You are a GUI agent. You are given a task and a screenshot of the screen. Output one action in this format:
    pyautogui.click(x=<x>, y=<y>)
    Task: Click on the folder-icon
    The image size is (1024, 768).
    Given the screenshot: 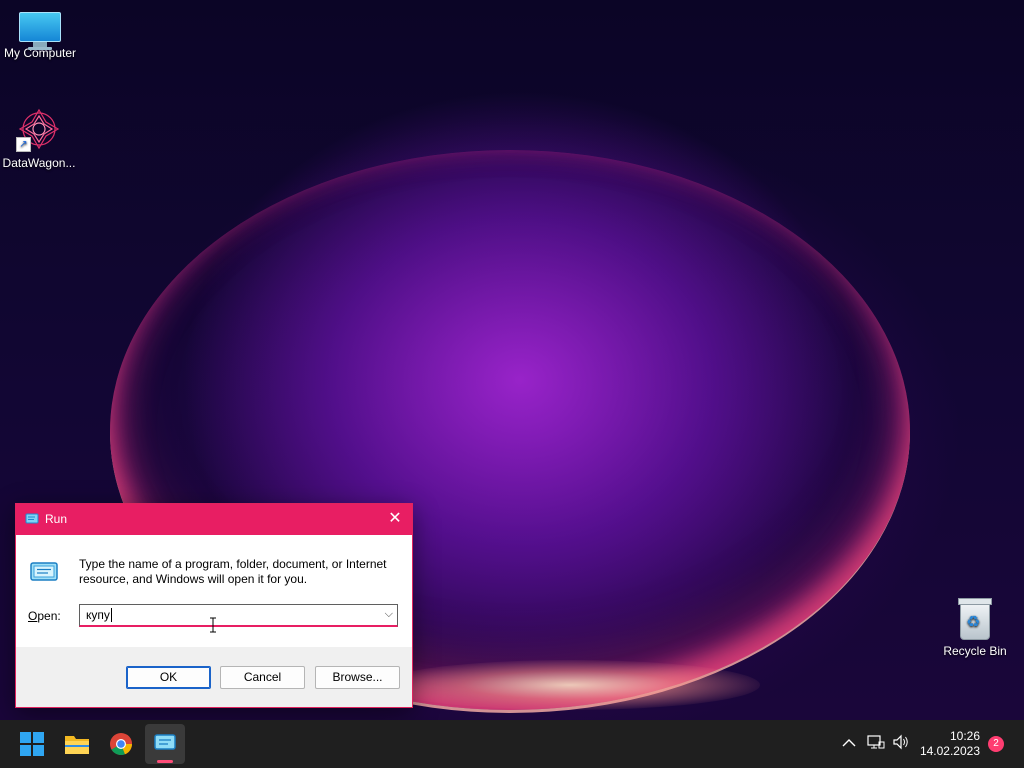 What is the action you would take?
    pyautogui.click(x=77, y=745)
    